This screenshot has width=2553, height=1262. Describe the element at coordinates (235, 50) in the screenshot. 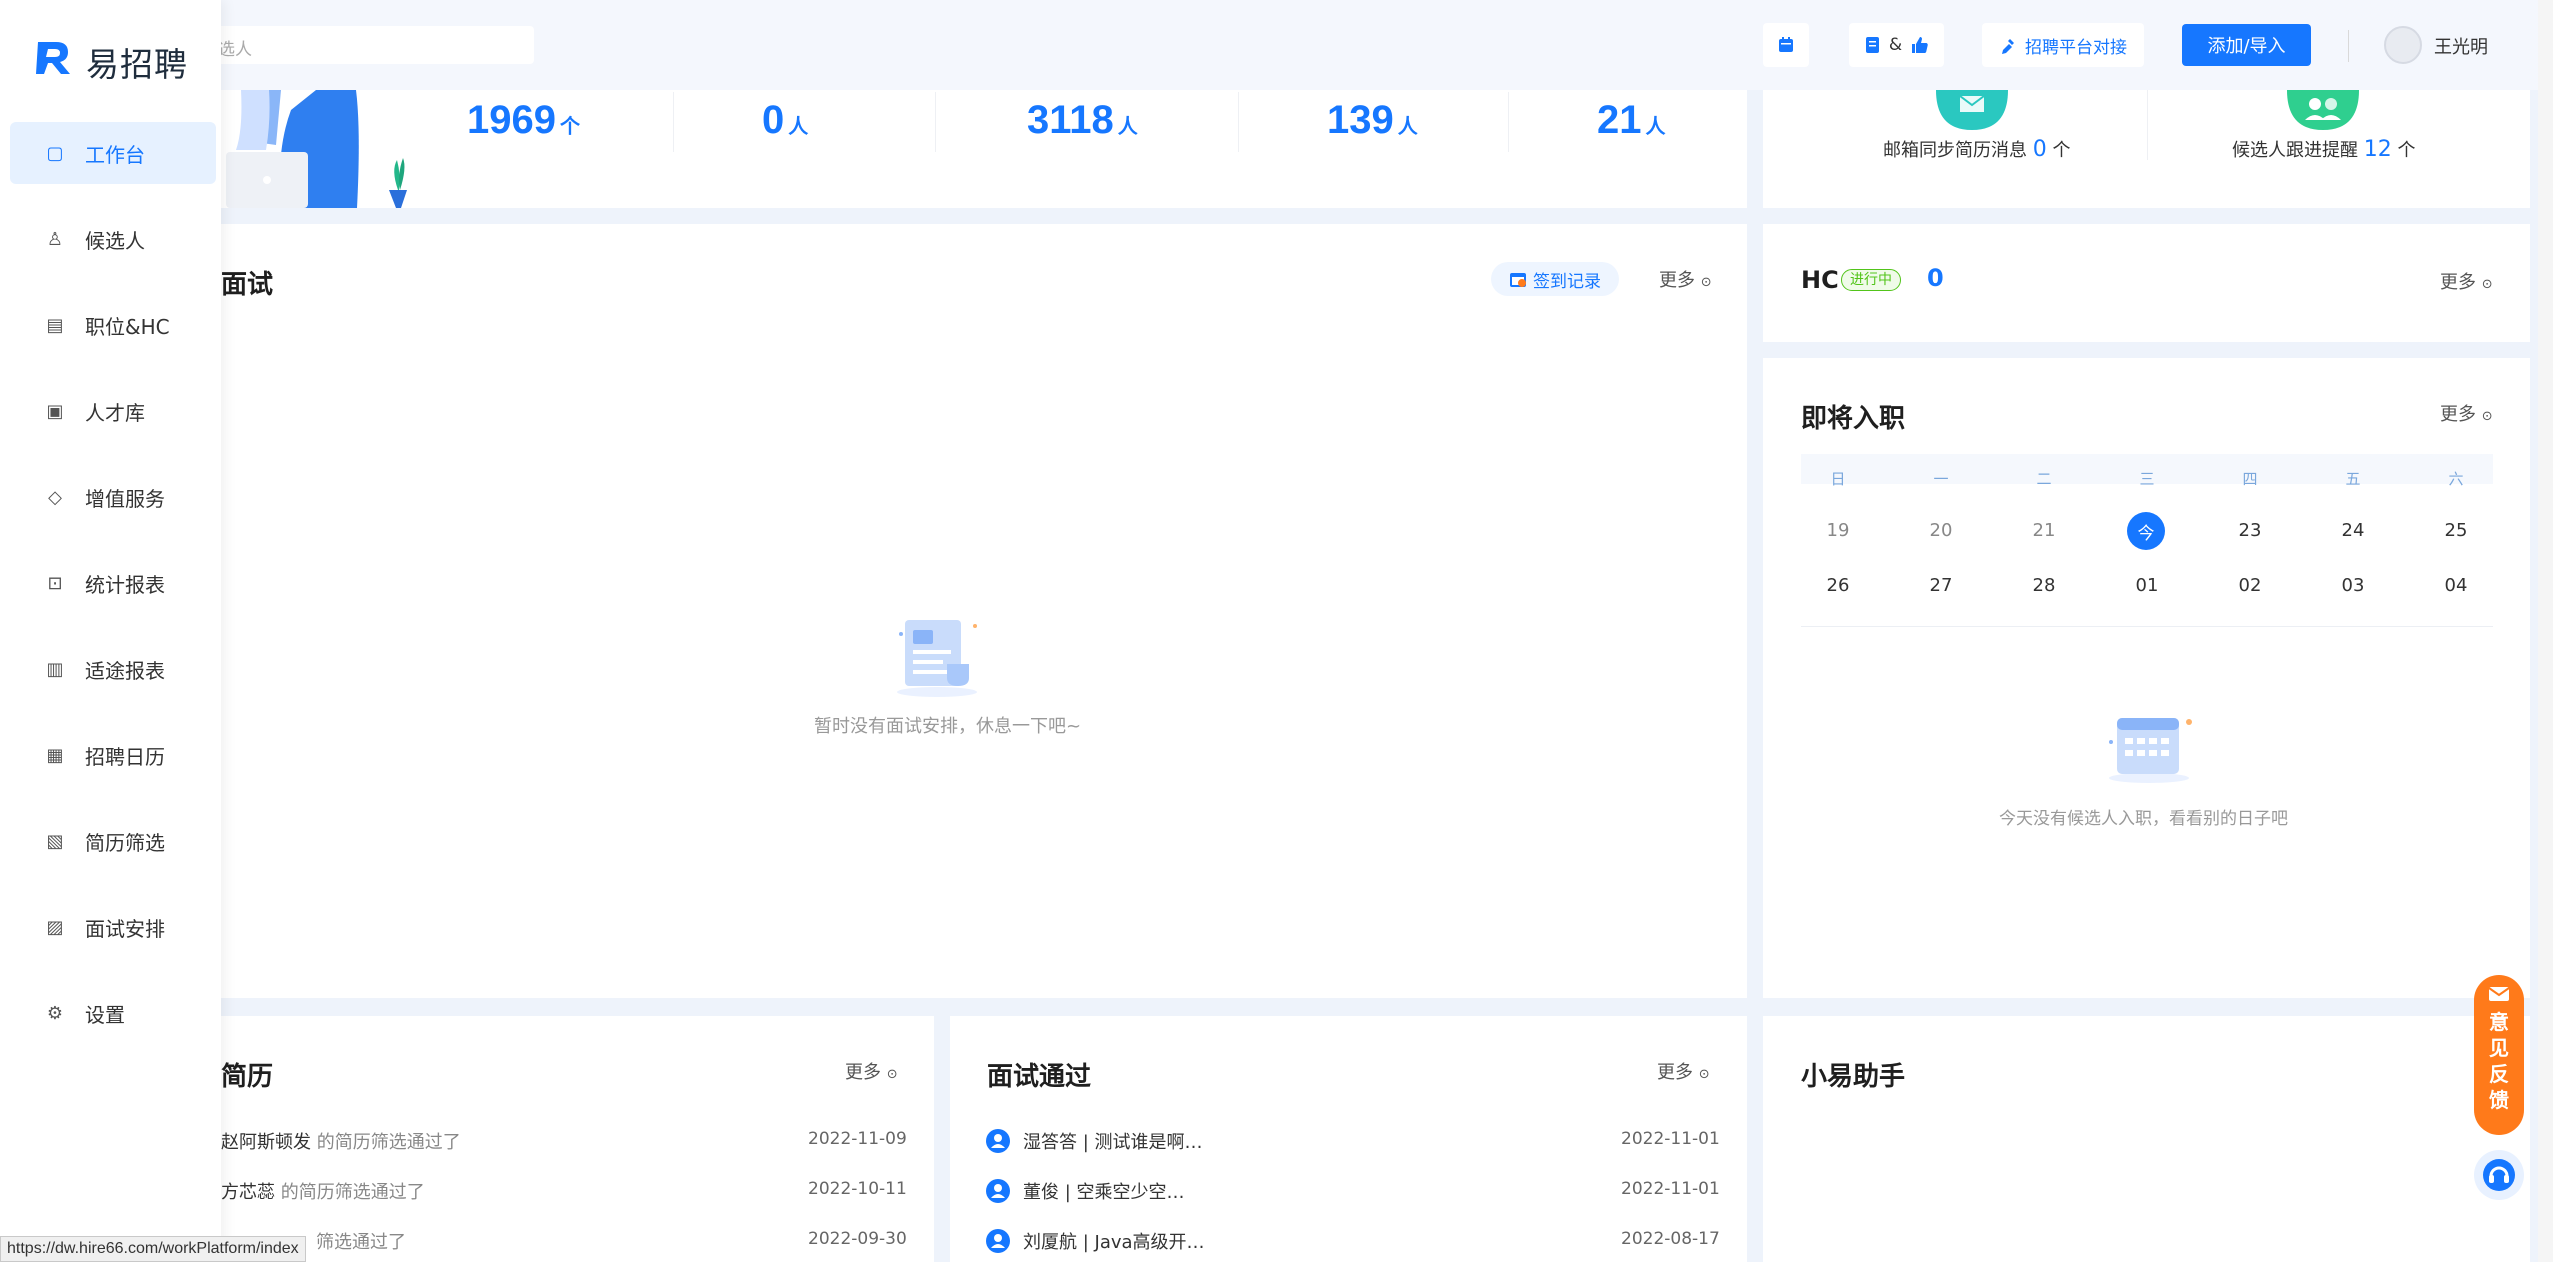

I see `search-placeholder: 选人` at that location.